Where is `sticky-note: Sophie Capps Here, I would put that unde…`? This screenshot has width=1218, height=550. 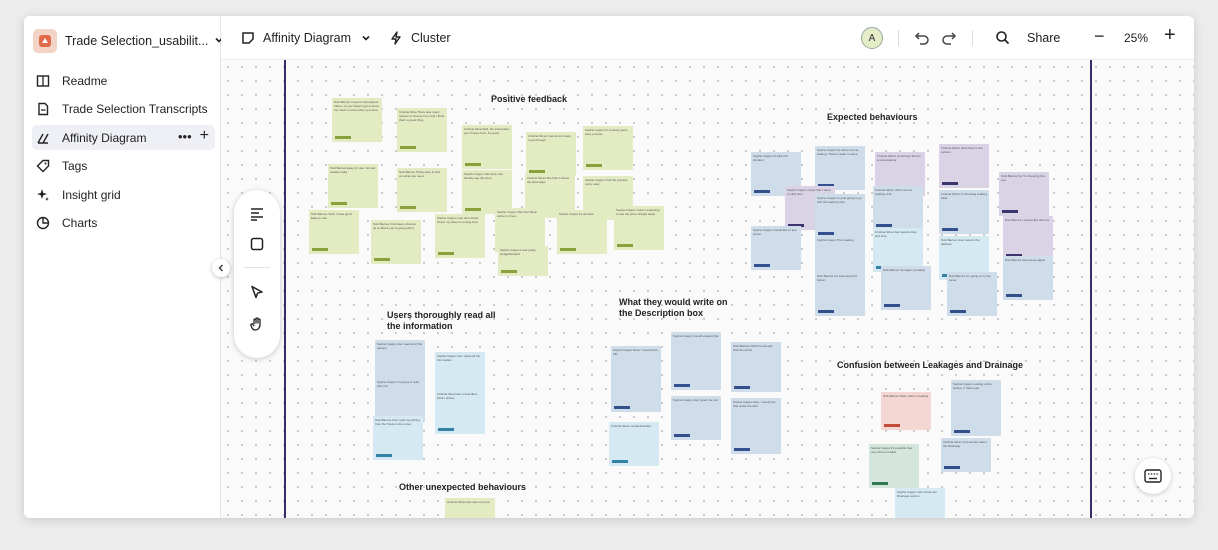 sticky-note: Sophie Capps Here, I would put that unde… is located at coordinates (756, 426).